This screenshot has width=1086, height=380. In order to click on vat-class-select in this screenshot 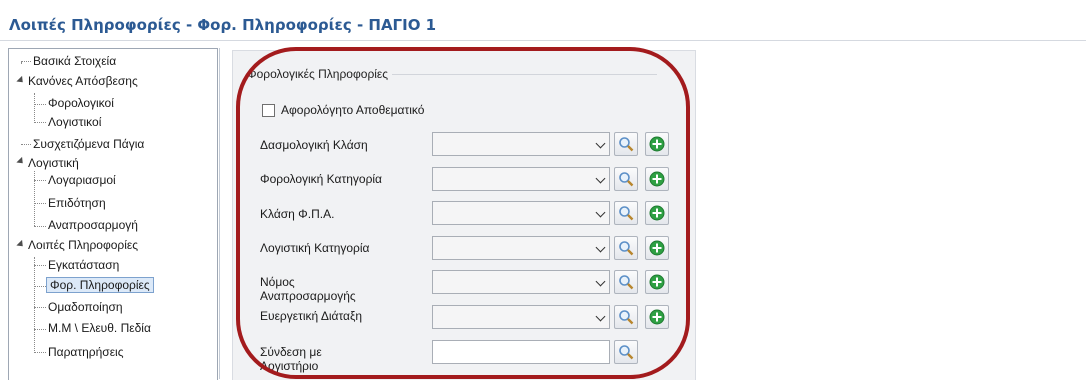, I will do `click(521, 213)`.